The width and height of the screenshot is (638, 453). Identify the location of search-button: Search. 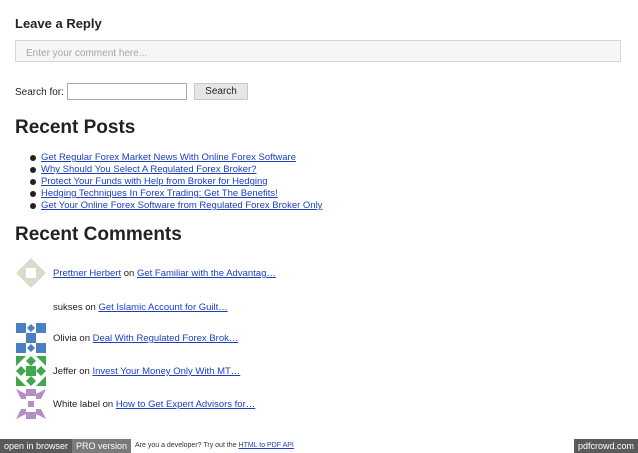
(221, 91).